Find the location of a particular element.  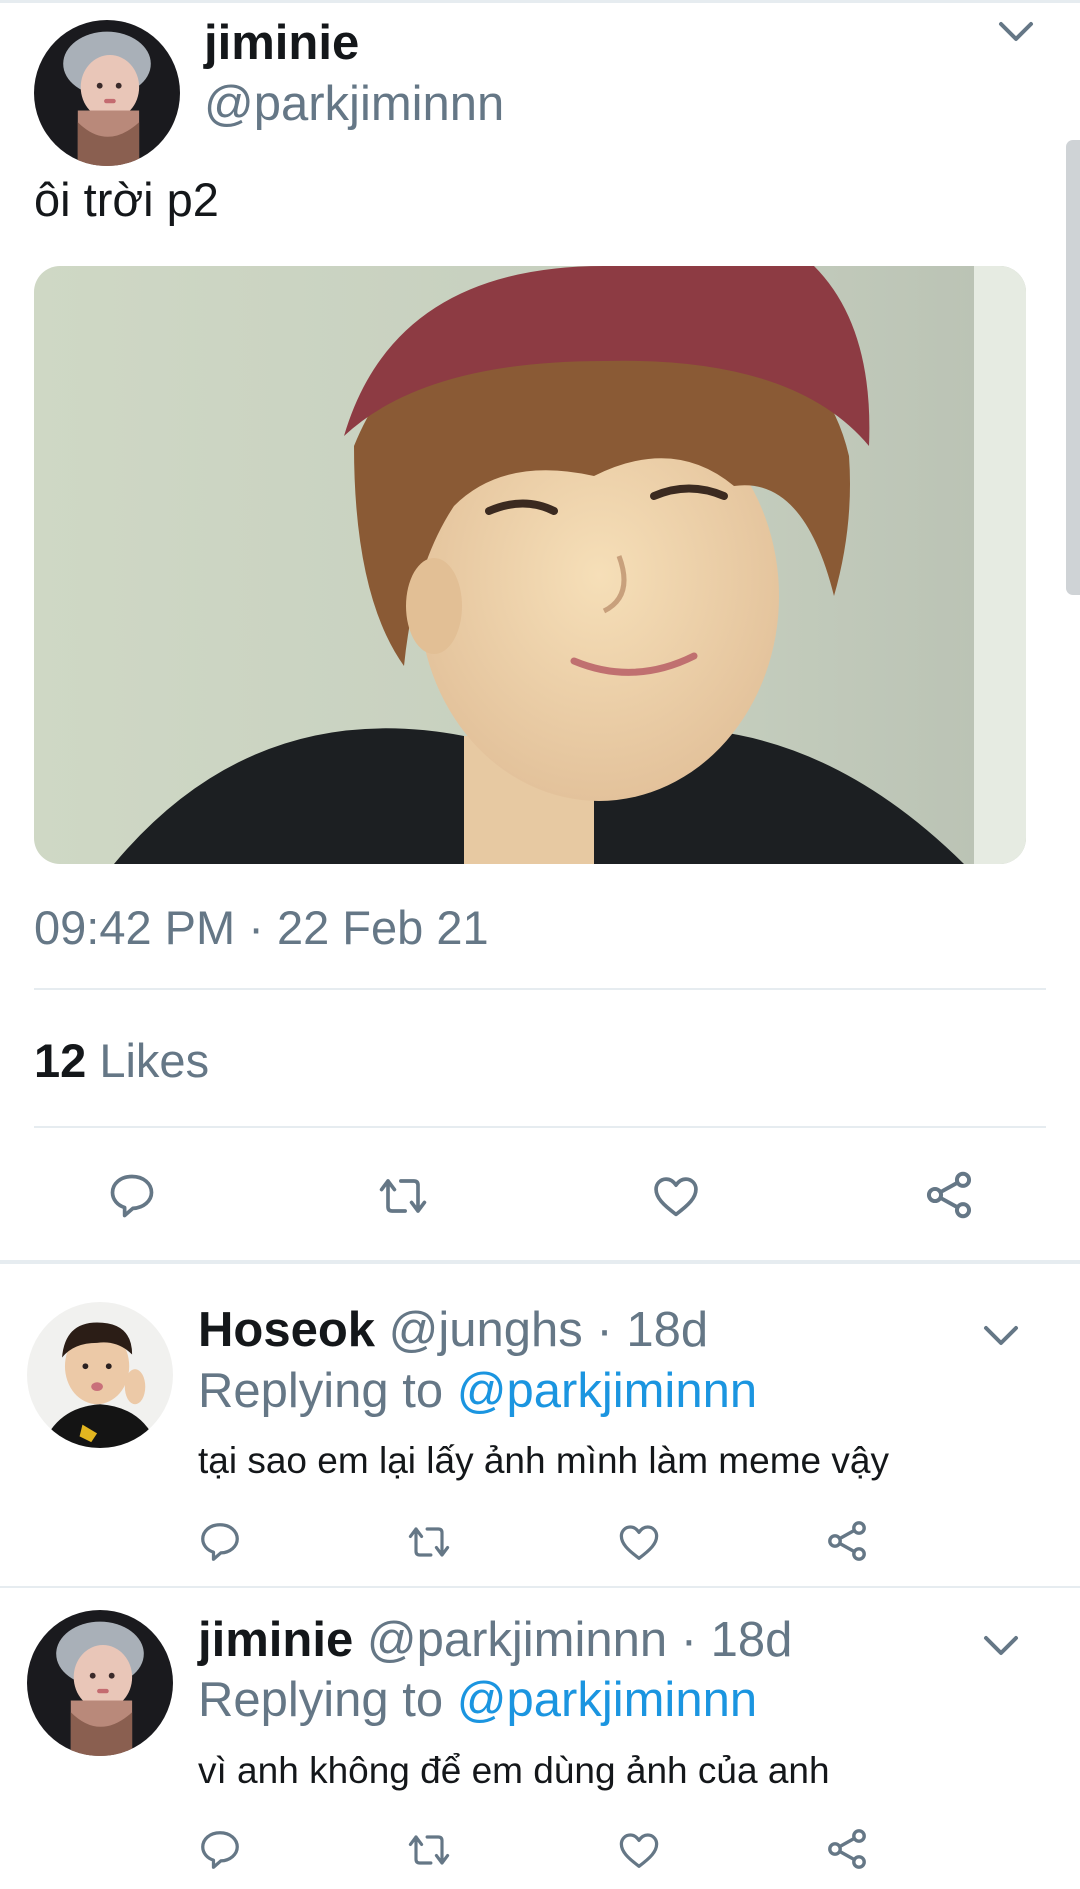

likes-count: 12 Likes is located at coordinates (121, 1060).